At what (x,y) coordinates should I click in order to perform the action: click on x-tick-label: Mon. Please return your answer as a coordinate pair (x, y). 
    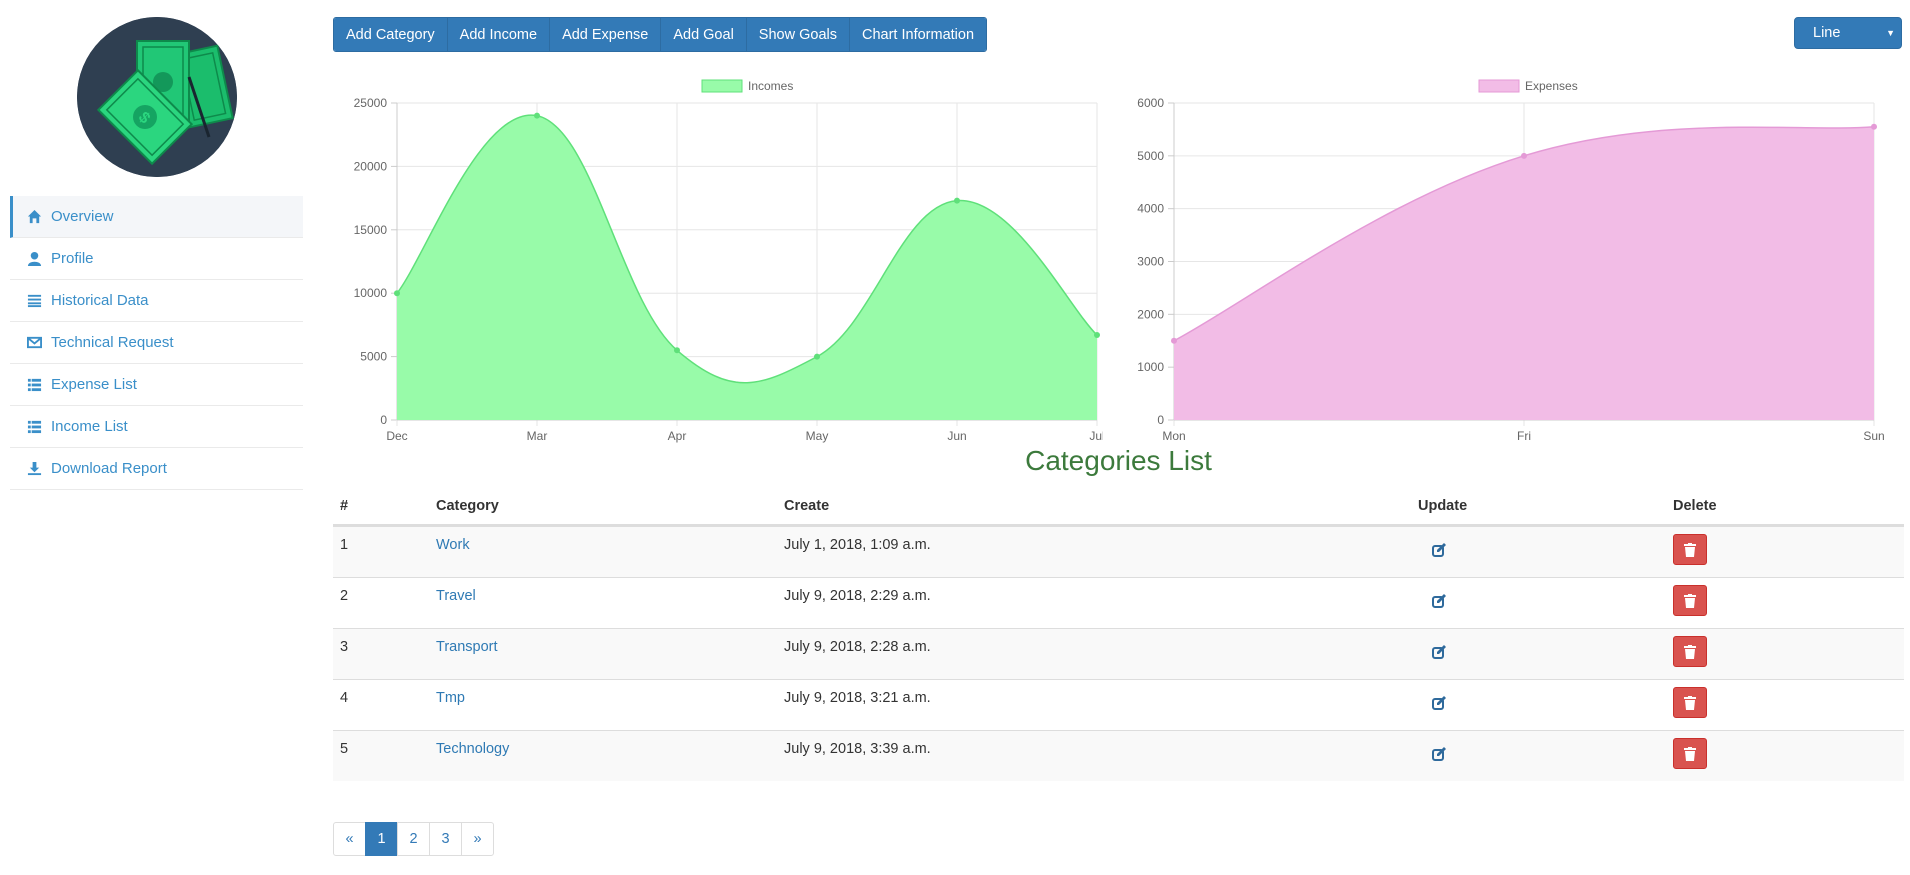
    Looking at the image, I should click on (1173, 436).